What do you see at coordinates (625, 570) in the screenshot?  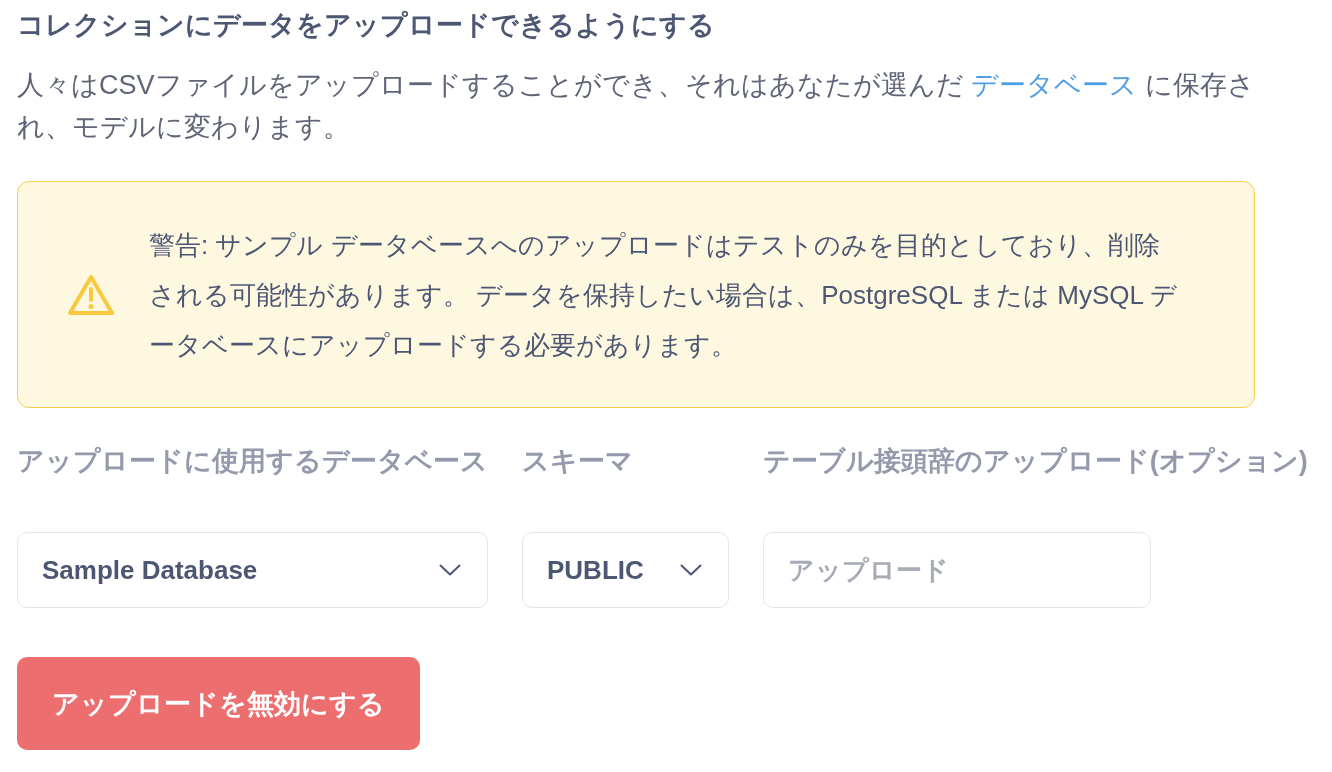 I see `dropdown-select: PUBLIC` at bounding box center [625, 570].